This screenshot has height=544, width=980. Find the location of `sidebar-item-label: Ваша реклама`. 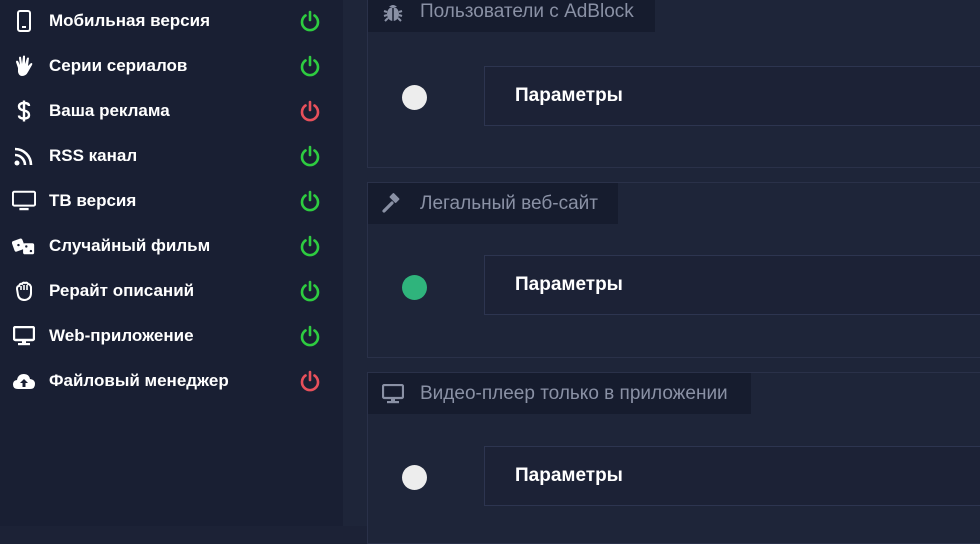

sidebar-item-label: Ваша реклама is located at coordinates (109, 110).